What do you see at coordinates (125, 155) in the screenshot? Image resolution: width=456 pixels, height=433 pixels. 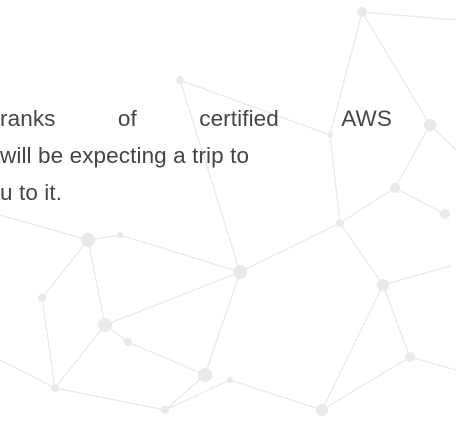 I see `paragraph-line-2: will be expecting a trip to` at bounding box center [125, 155].